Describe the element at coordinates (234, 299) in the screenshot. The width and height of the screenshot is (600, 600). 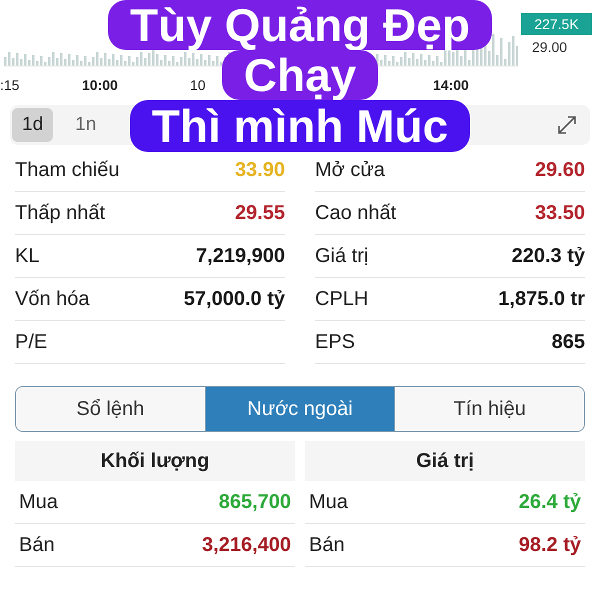
I see `stat-value: 57,000.0 tỷ` at that location.